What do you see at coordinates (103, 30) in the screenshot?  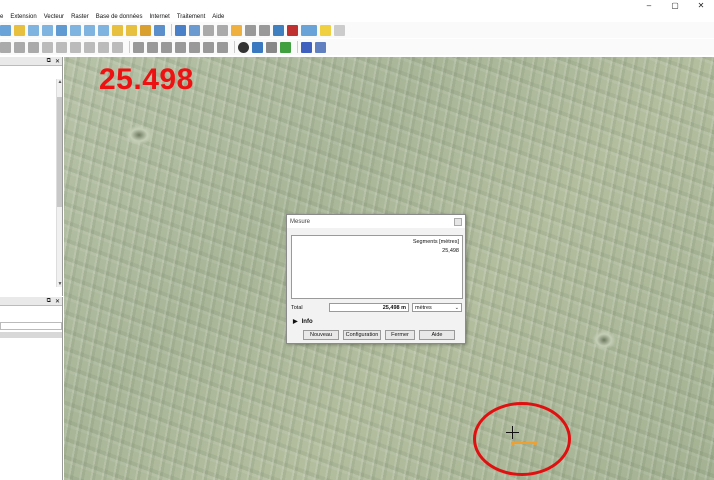 I see `zoom-native-icon` at bounding box center [103, 30].